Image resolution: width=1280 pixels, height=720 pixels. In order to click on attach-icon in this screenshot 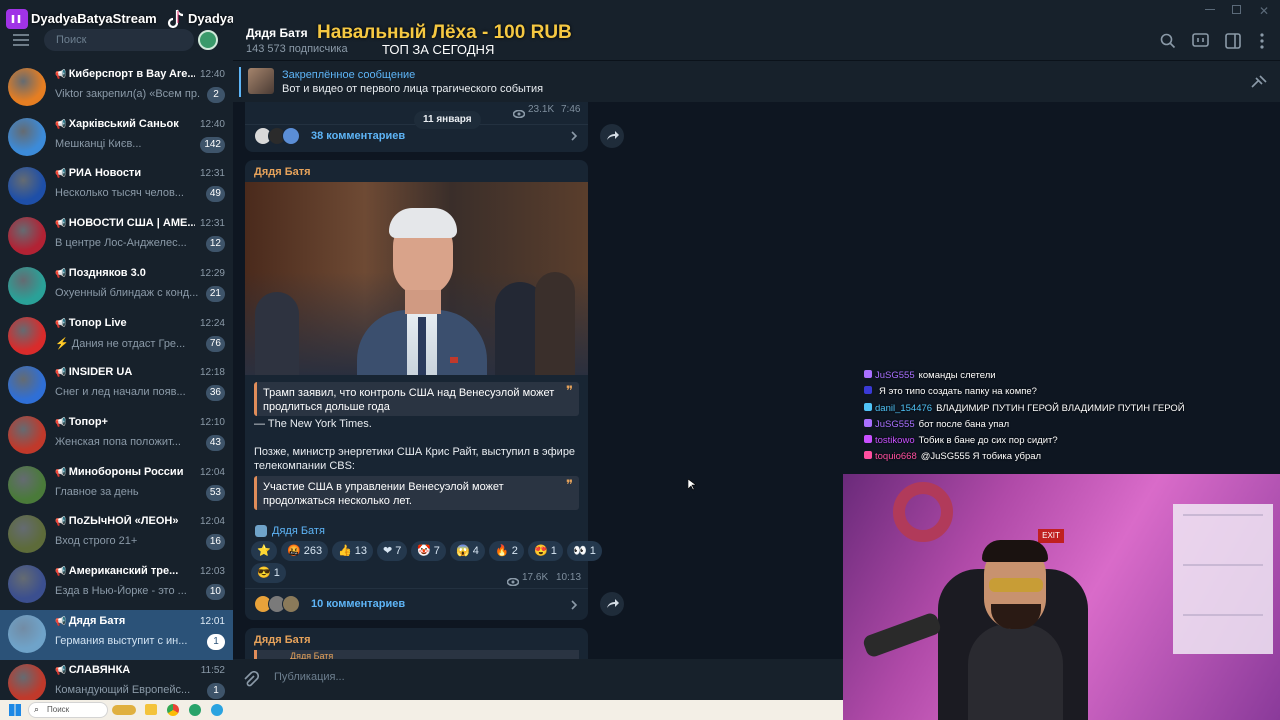, I will do `click(251, 682)`.